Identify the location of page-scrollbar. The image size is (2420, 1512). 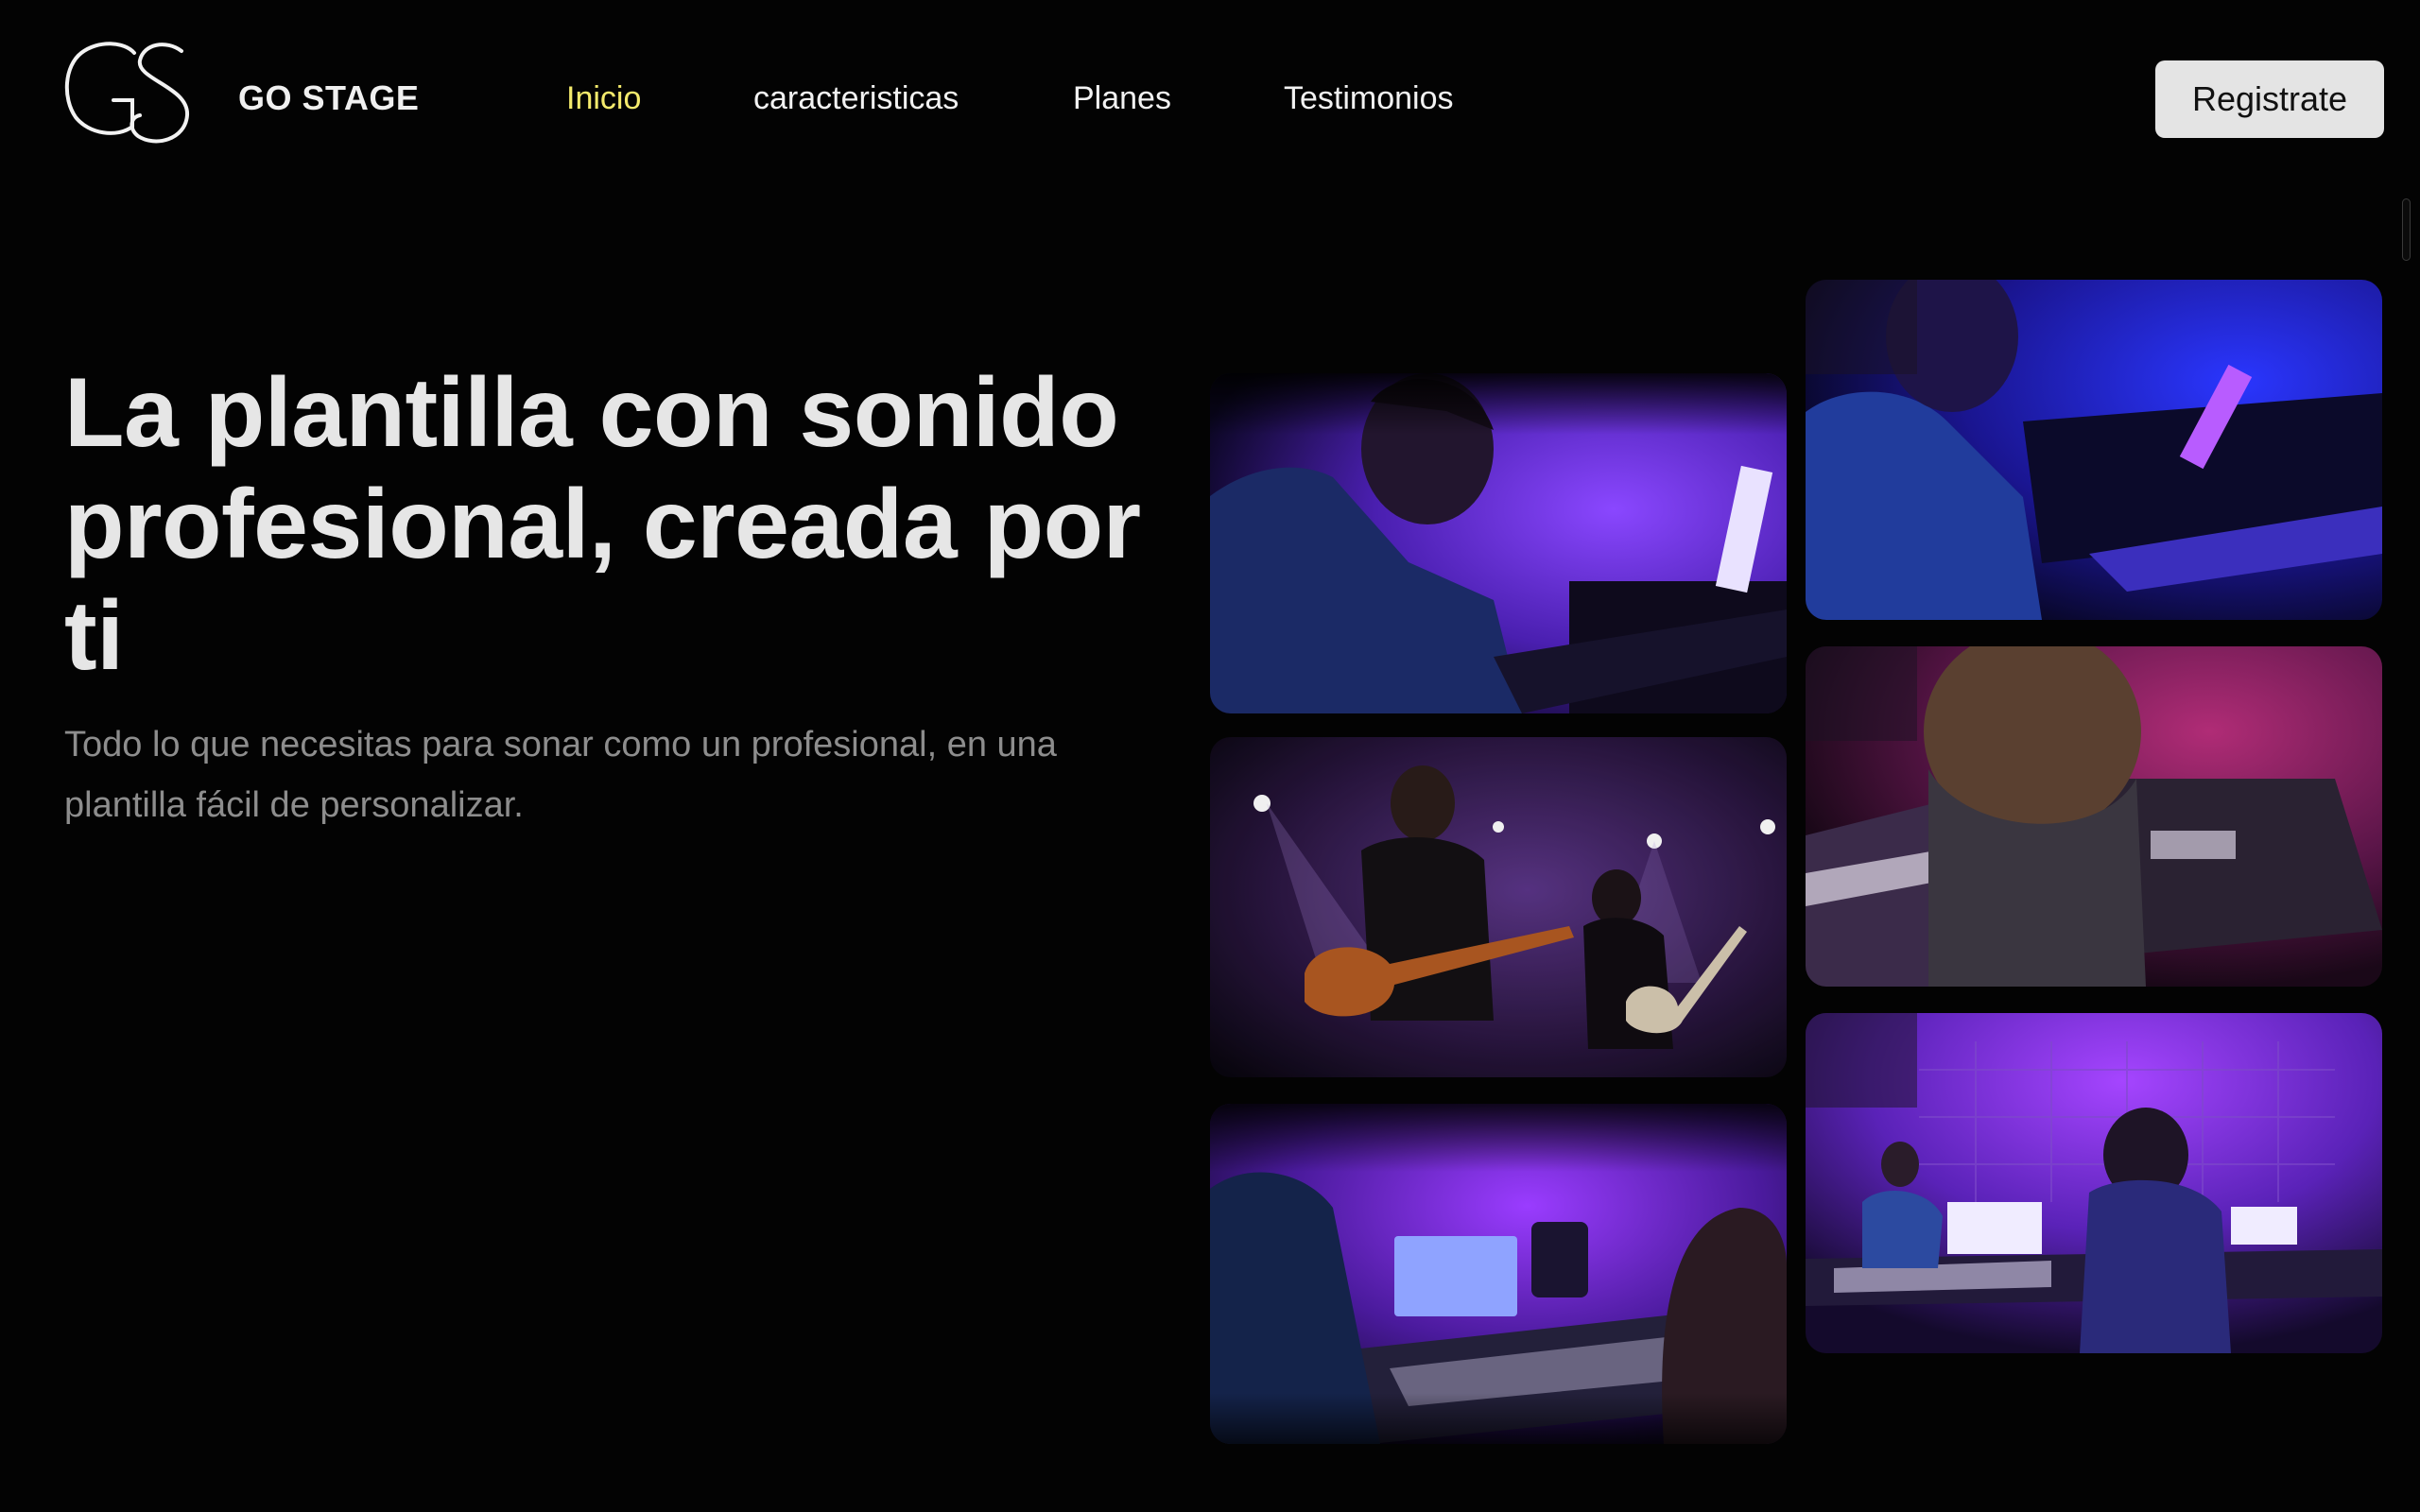
(2406, 229).